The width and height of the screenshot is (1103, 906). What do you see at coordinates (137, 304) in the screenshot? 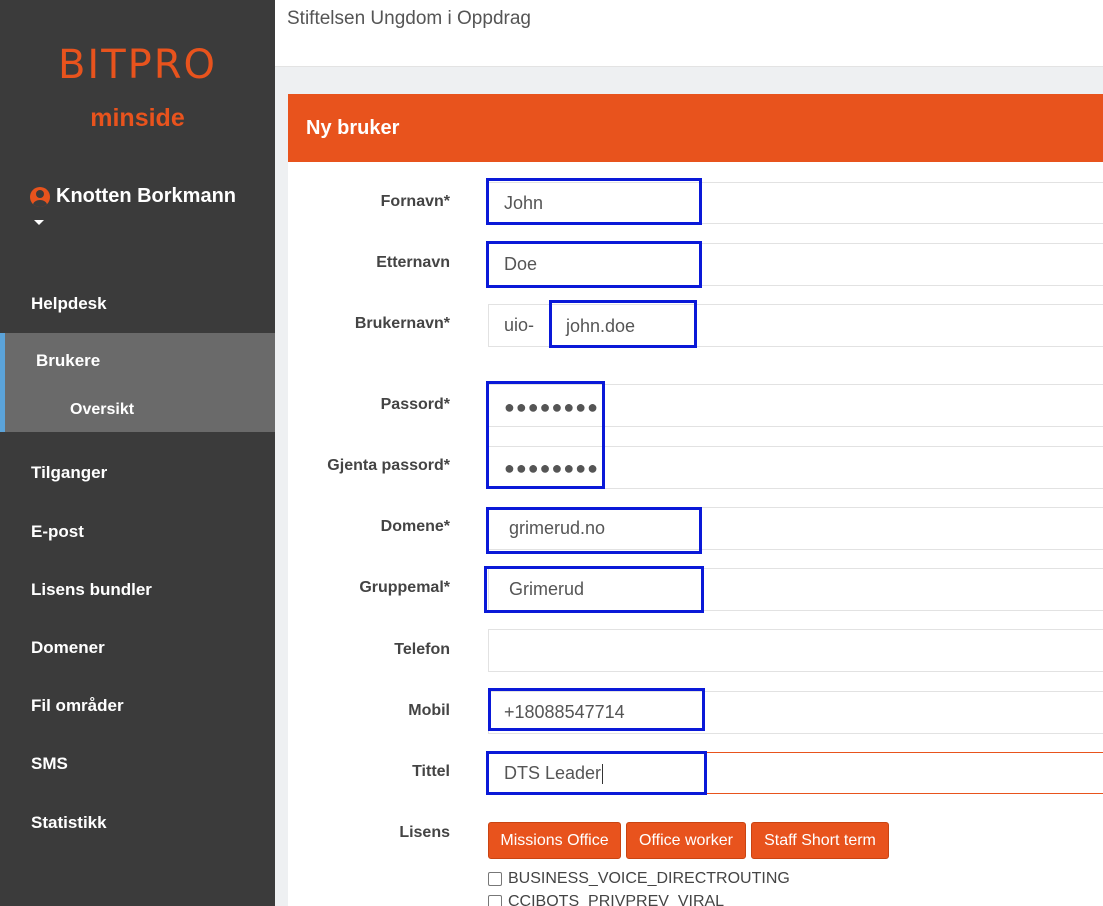
I see `sidebar-item-helpdesk: Helpdesk` at bounding box center [137, 304].